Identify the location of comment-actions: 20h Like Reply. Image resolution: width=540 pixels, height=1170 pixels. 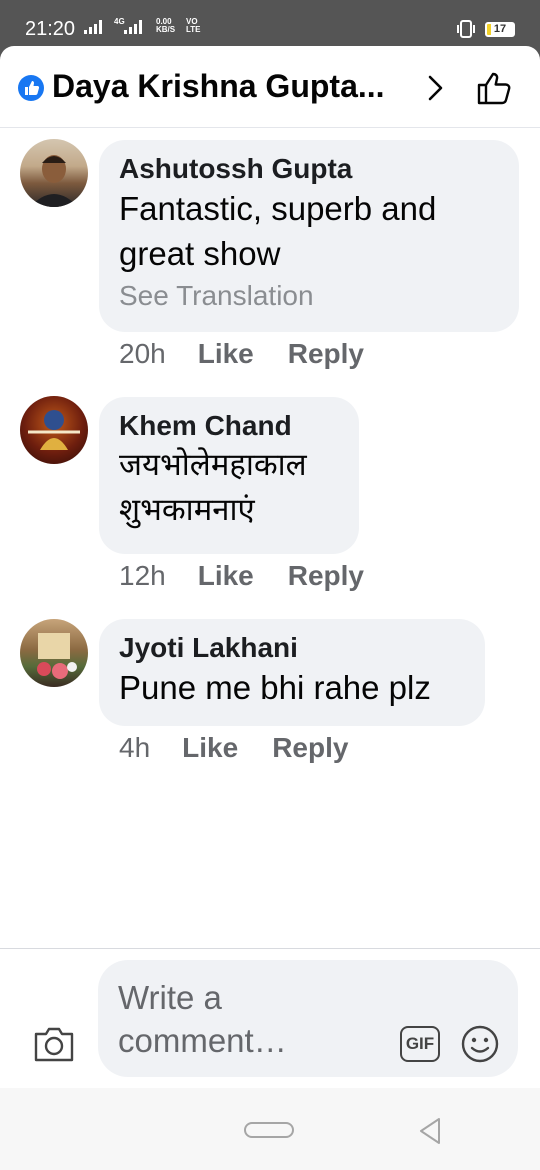
(241, 354).